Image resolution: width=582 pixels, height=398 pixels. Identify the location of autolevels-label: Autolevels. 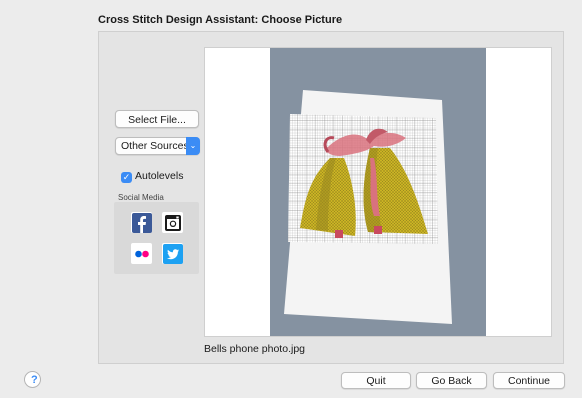
(159, 176).